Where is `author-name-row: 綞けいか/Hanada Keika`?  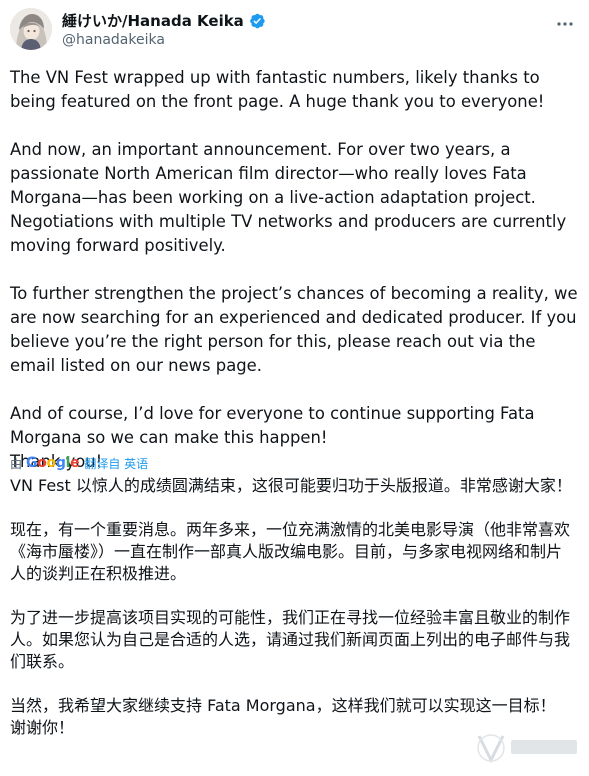 author-name-row: 綞けいか/Hanada Keika is located at coordinates (164, 20).